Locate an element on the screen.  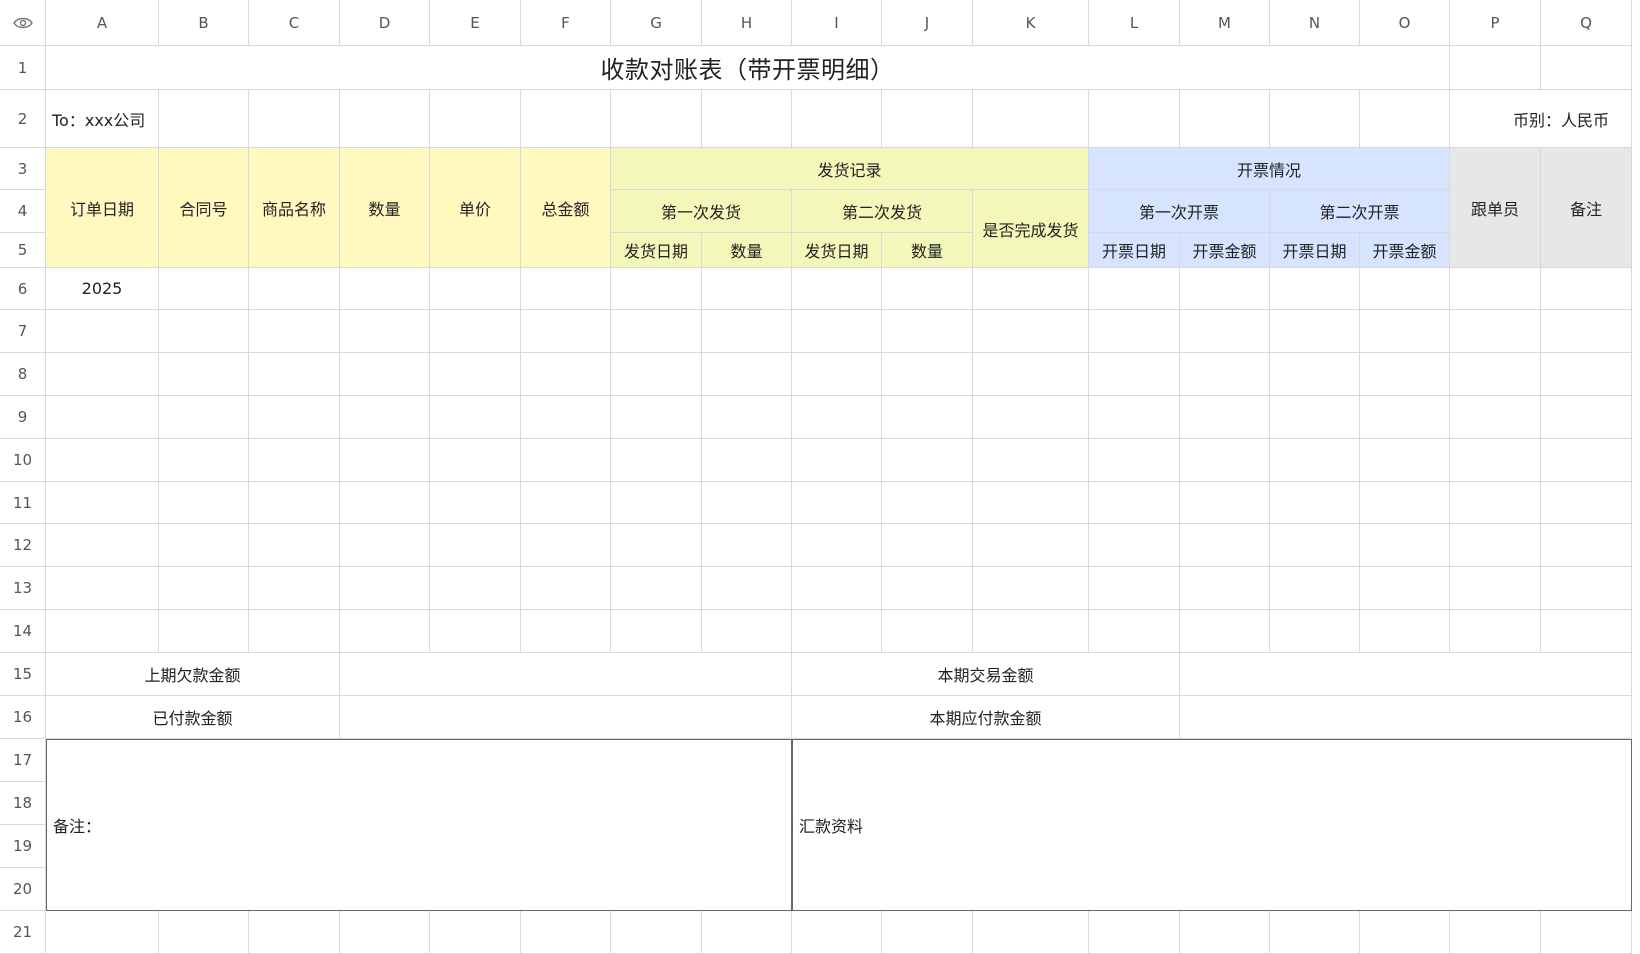
header-second-shipment: 第二次发货 is located at coordinates (882, 211).